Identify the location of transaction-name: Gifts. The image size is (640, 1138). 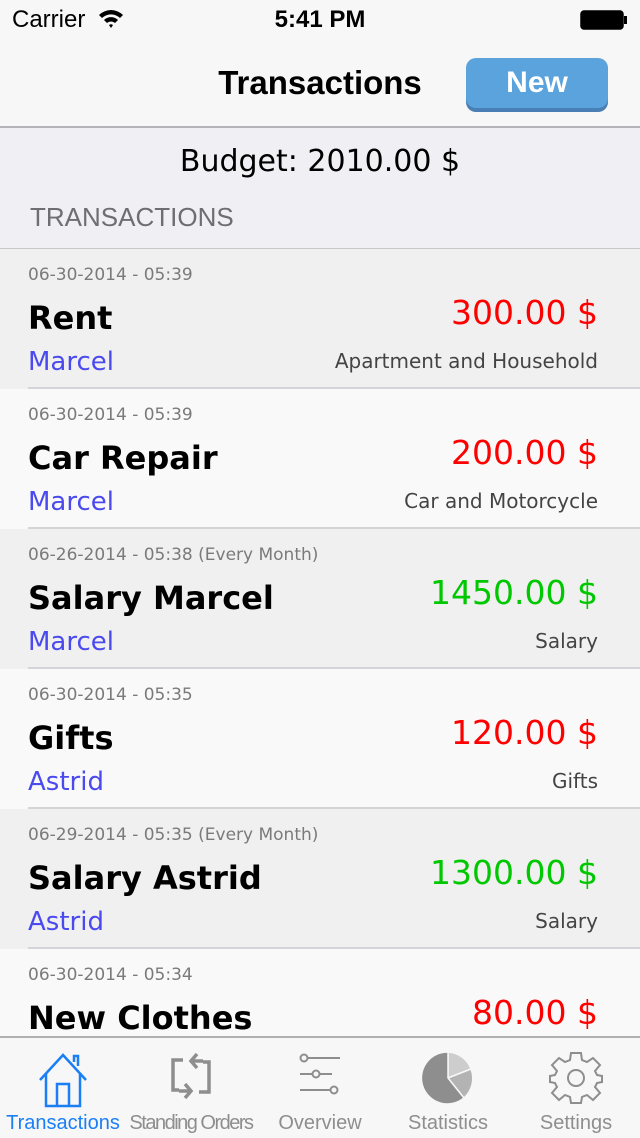
(71, 738).